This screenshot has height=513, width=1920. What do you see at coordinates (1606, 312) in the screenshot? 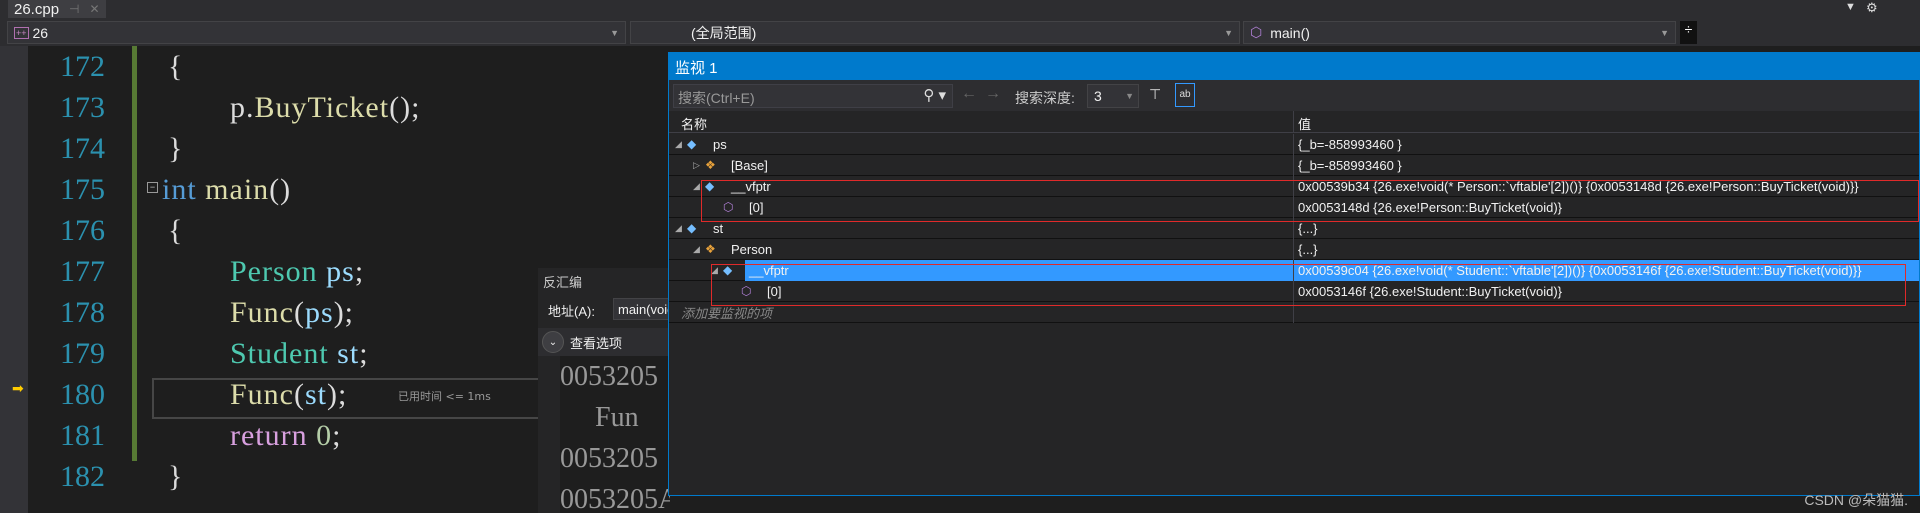
I see `watch-value` at bounding box center [1606, 312].